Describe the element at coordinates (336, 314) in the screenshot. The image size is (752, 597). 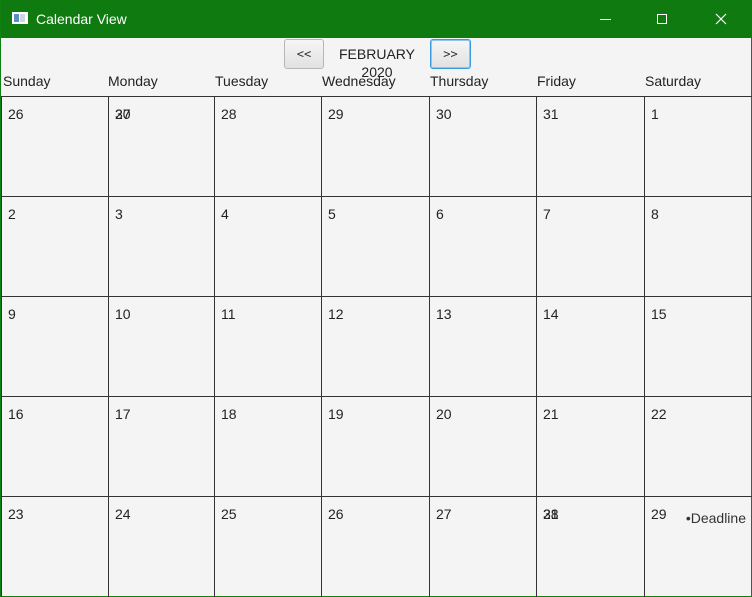
I see `day-number: 12` at that location.